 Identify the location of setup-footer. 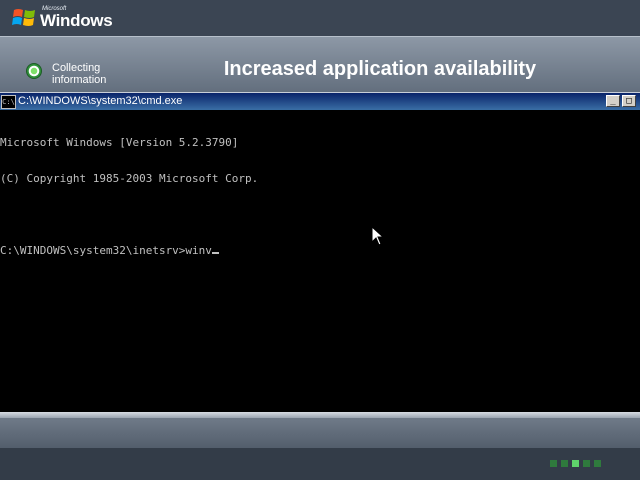
(320, 464).